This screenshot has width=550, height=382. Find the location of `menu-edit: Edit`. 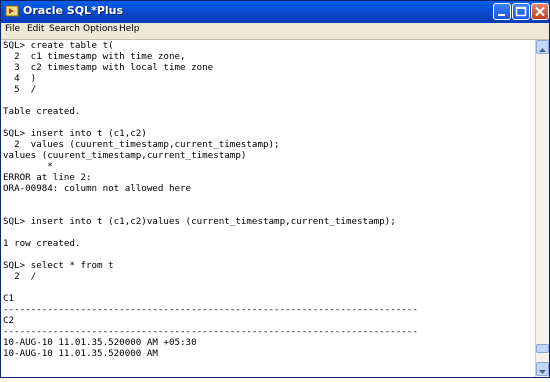

menu-edit: Edit is located at coordinates (35, 29).